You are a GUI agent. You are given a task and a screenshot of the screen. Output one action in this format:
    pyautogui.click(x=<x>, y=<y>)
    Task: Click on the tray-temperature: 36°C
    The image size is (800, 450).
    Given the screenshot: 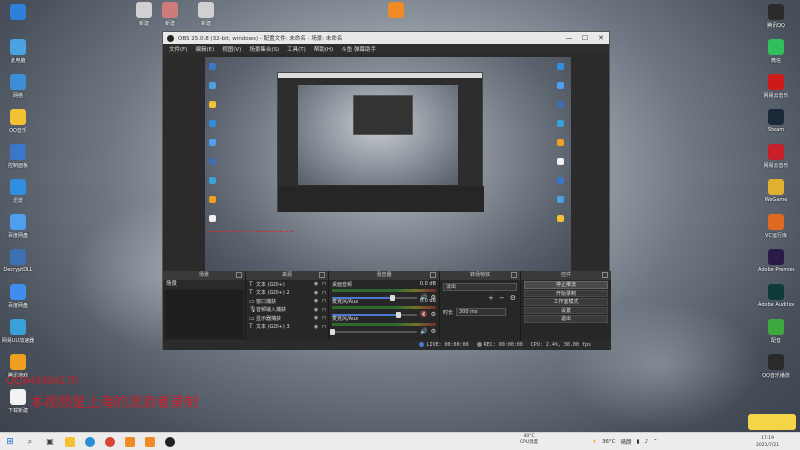 What is the action you would take?
    pyautogui.click(x=609, y=442)
    